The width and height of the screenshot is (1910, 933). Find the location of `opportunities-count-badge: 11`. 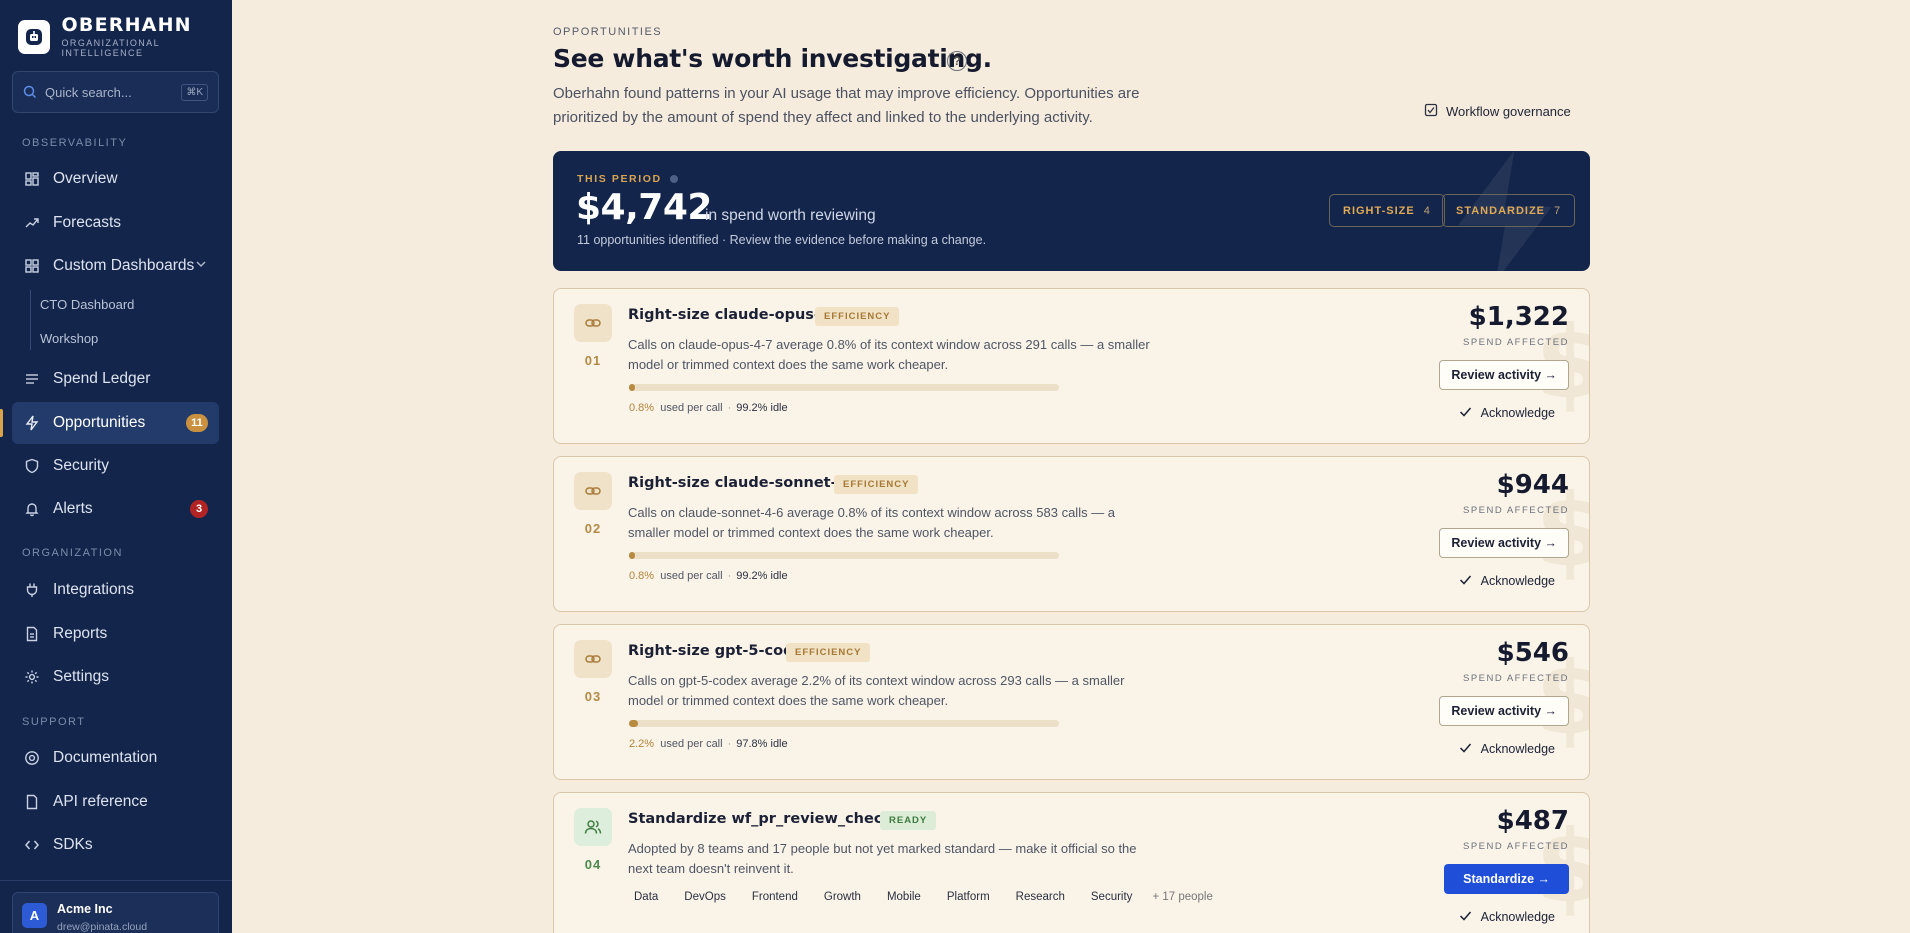

opportunities-count-badge: 11 is located at coordinates (197, 423).